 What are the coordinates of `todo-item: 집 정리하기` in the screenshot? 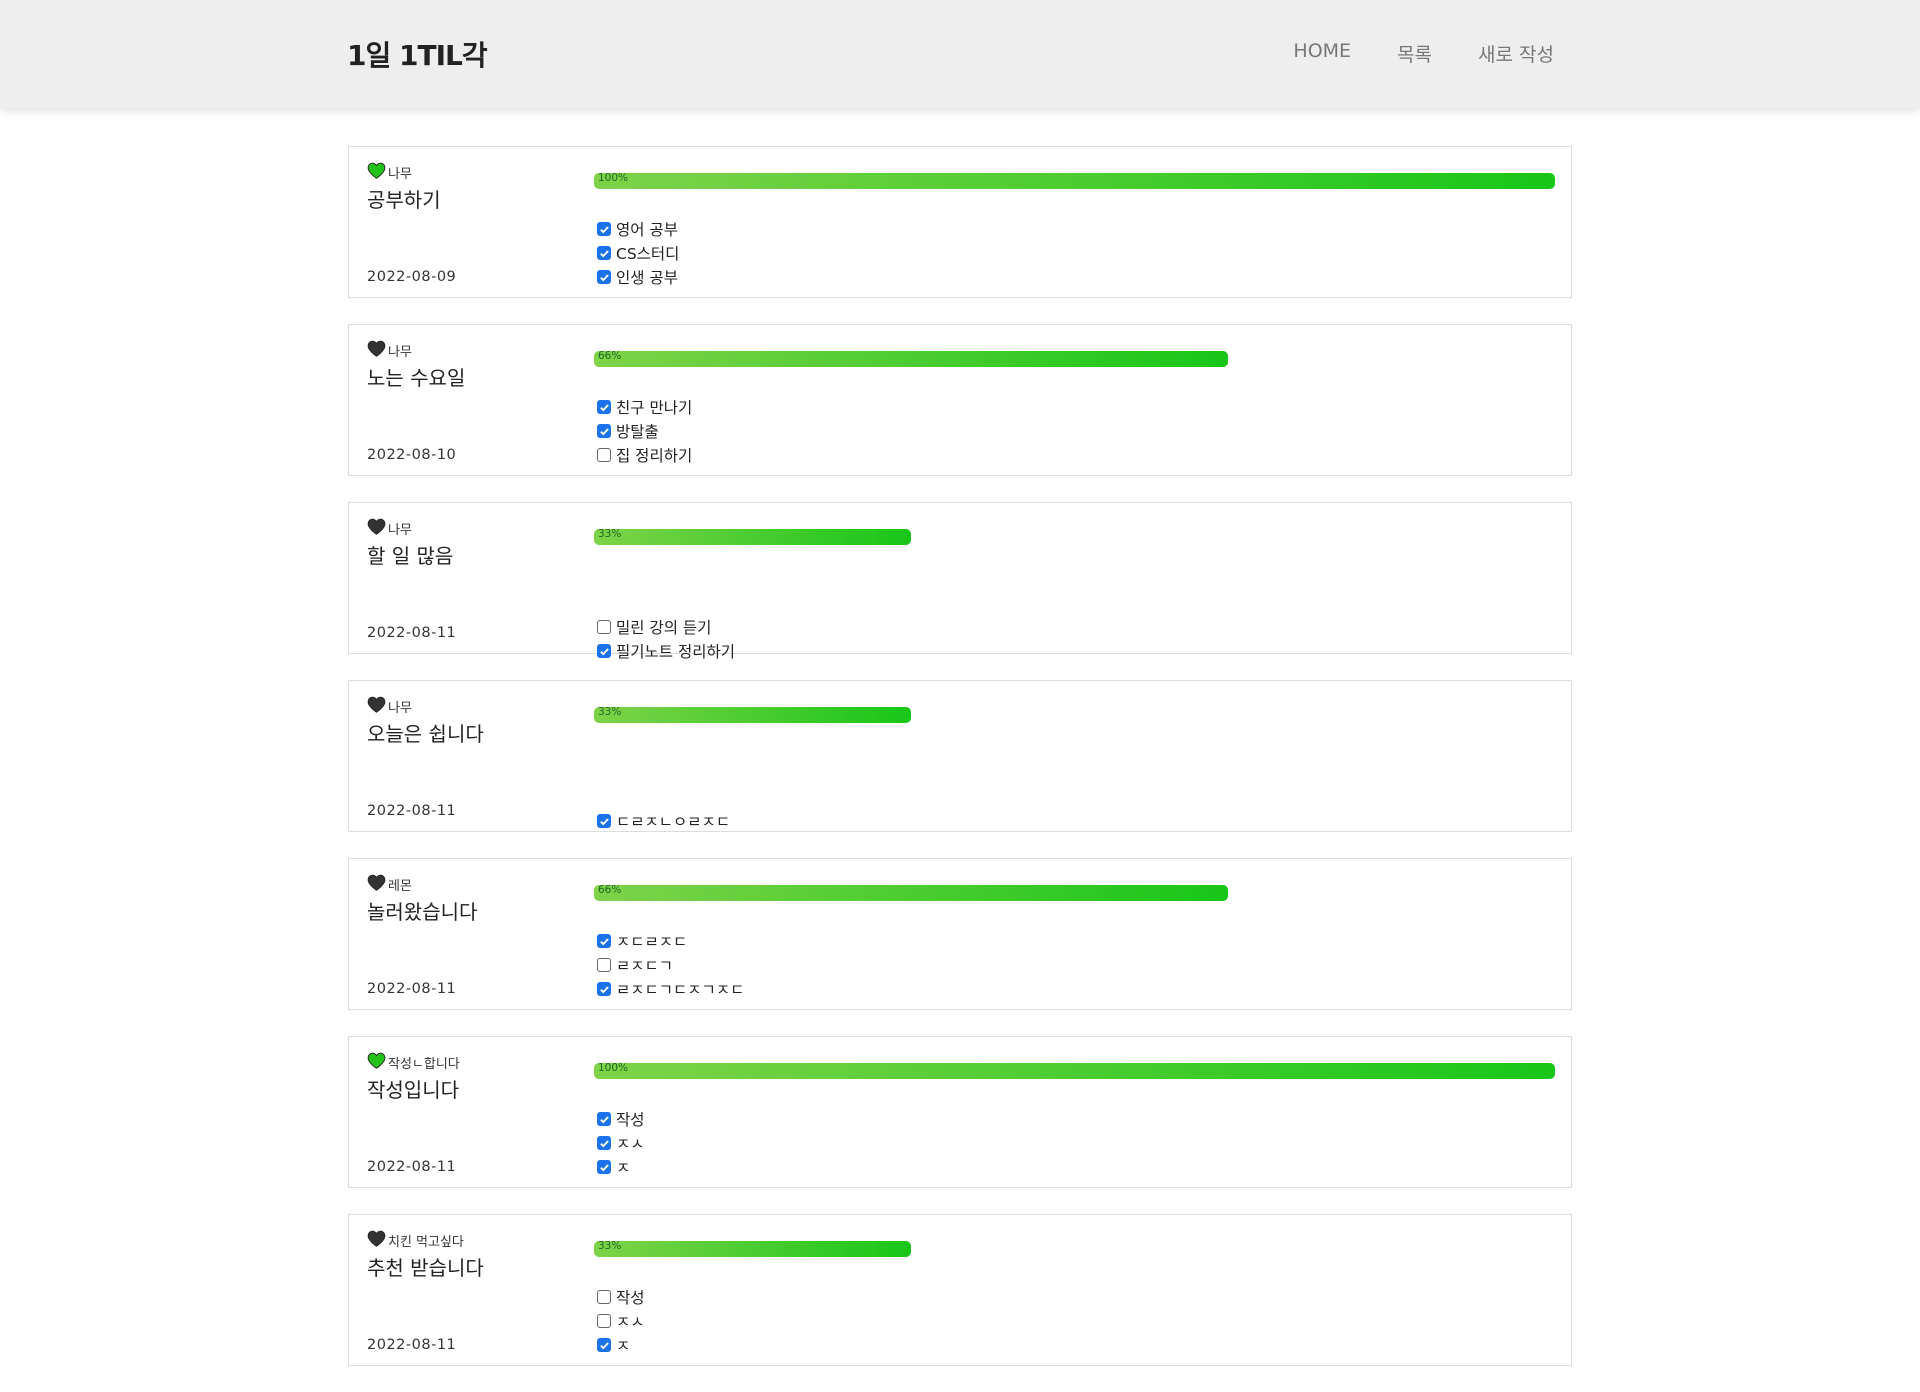 It's located at (644, 455).